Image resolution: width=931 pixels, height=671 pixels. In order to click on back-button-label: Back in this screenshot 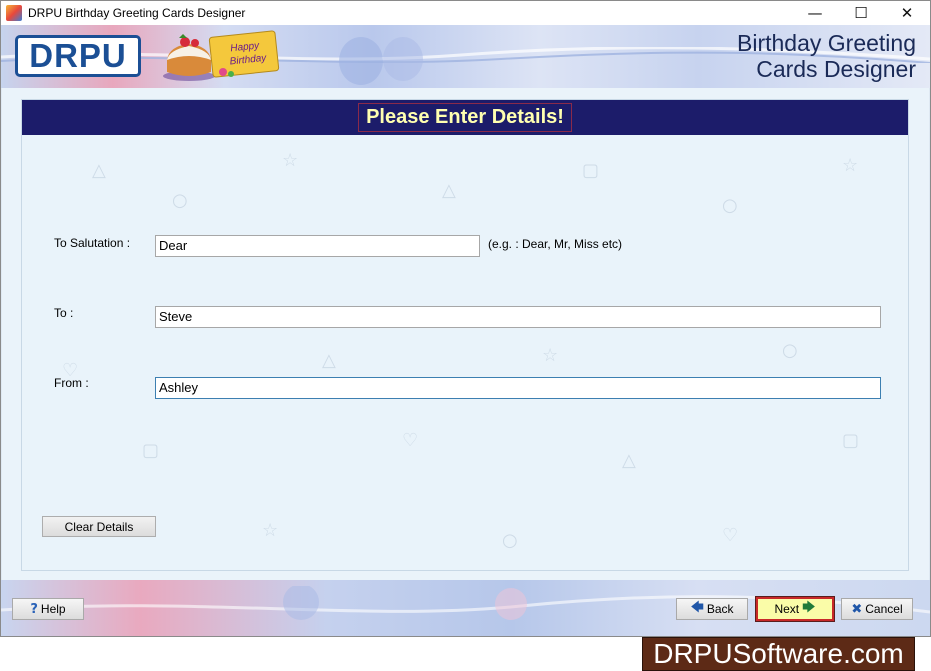, I will do `click(720, 609)`.